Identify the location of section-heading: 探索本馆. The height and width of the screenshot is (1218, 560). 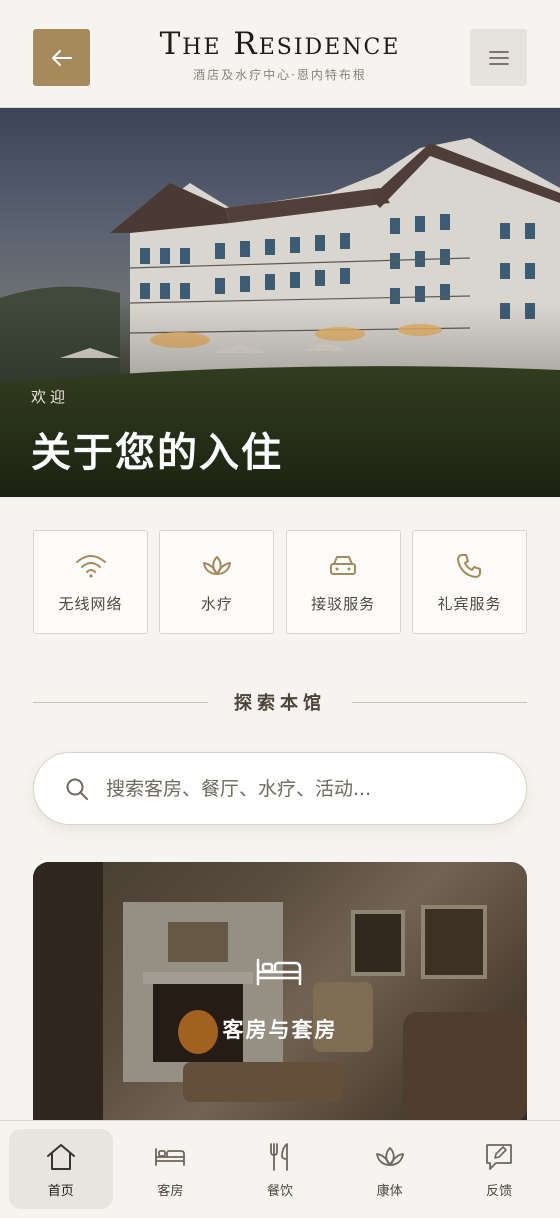
(280, 702).